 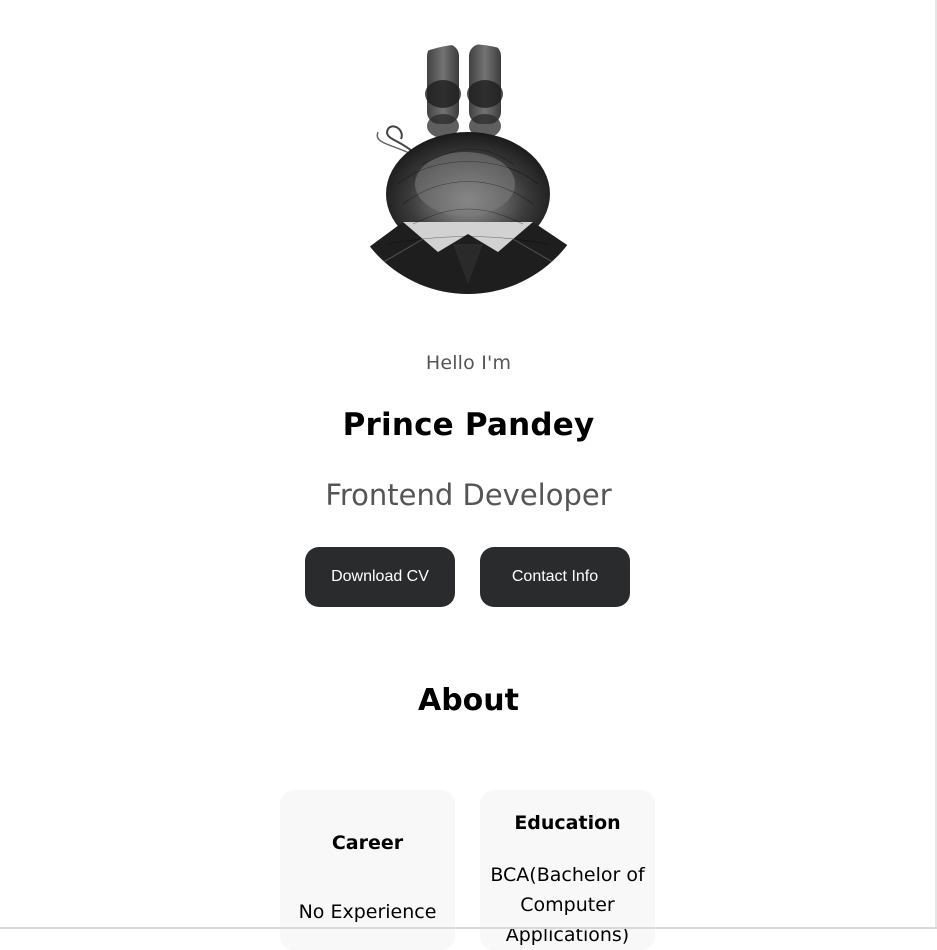 What do you see at coordinates (555, 577) in the screenshot?
I see `contact-info-button: Contact Info` at bounding box center [555, 577].